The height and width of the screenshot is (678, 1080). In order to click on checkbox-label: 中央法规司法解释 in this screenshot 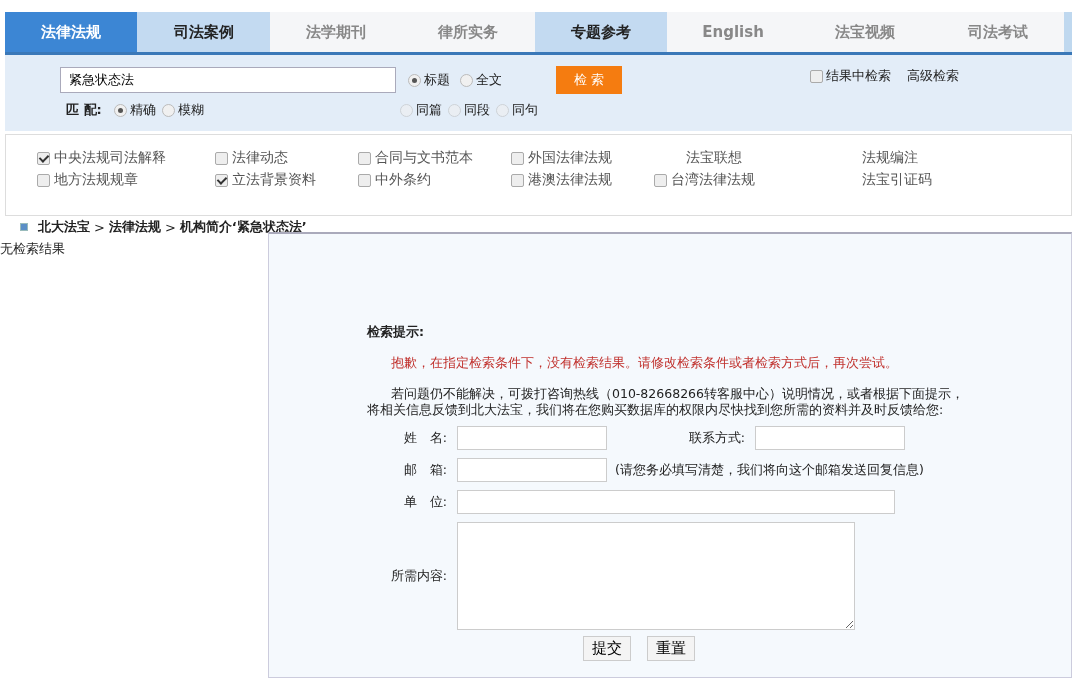, I will do `click(110, 158)`.